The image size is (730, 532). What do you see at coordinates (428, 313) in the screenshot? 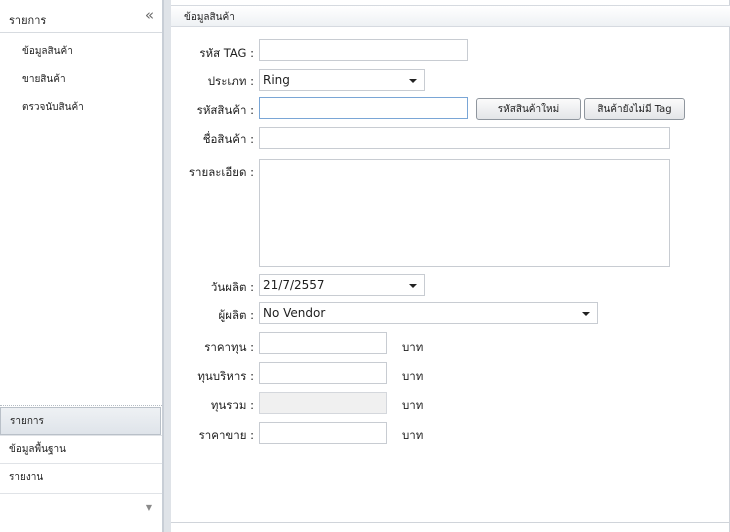
I see `vendor-select: No Vendor` at bounding box center [428, 313].